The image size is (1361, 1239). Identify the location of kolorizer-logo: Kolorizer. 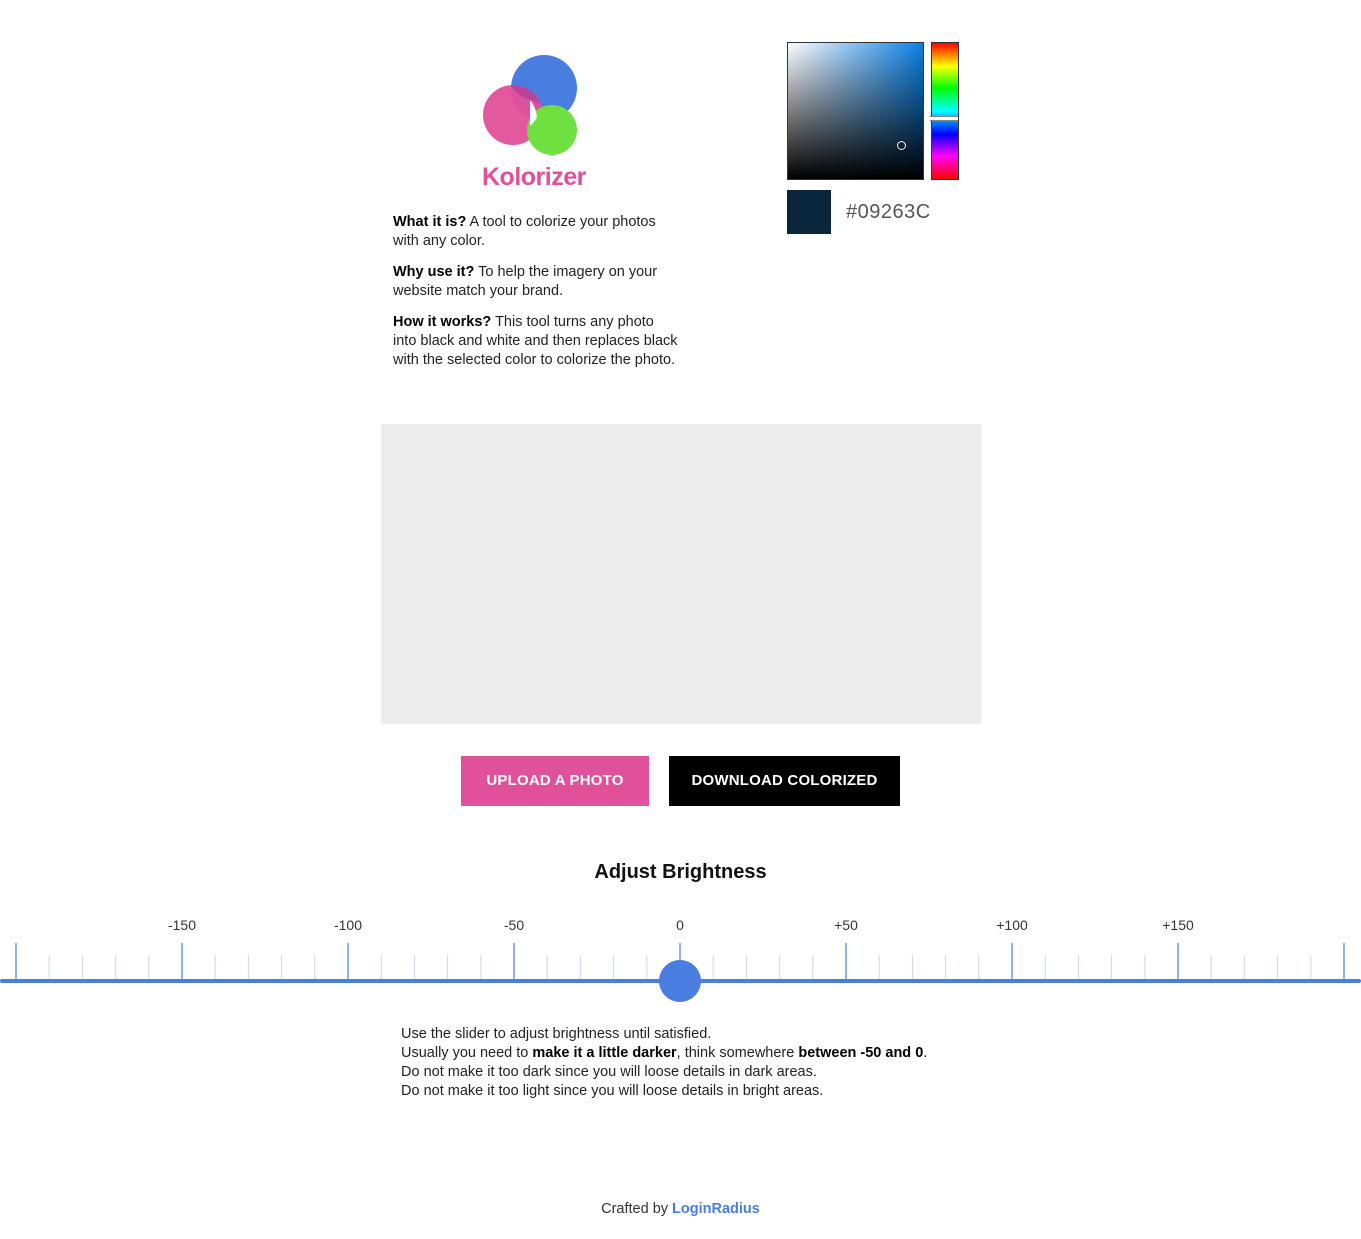
(534, 125).